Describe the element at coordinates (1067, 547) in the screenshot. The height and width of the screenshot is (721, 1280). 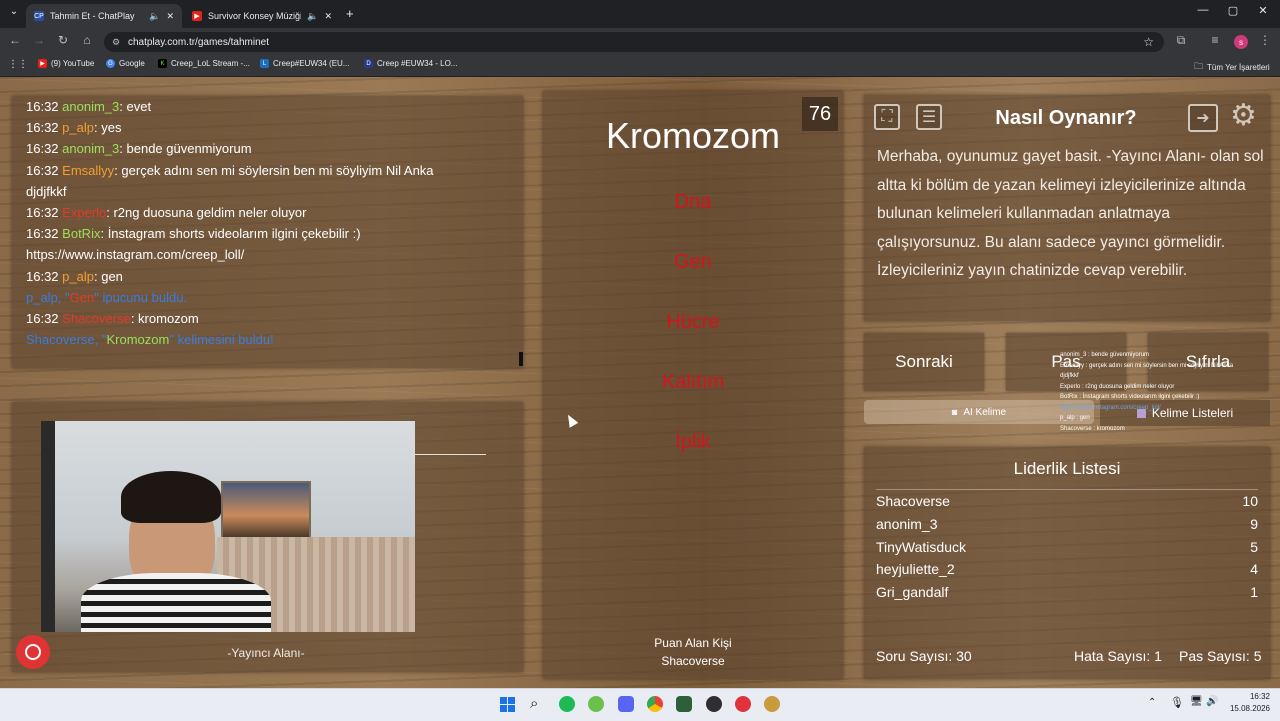
I see `leaderboard-row: TinyWatisduck 5` at that location.